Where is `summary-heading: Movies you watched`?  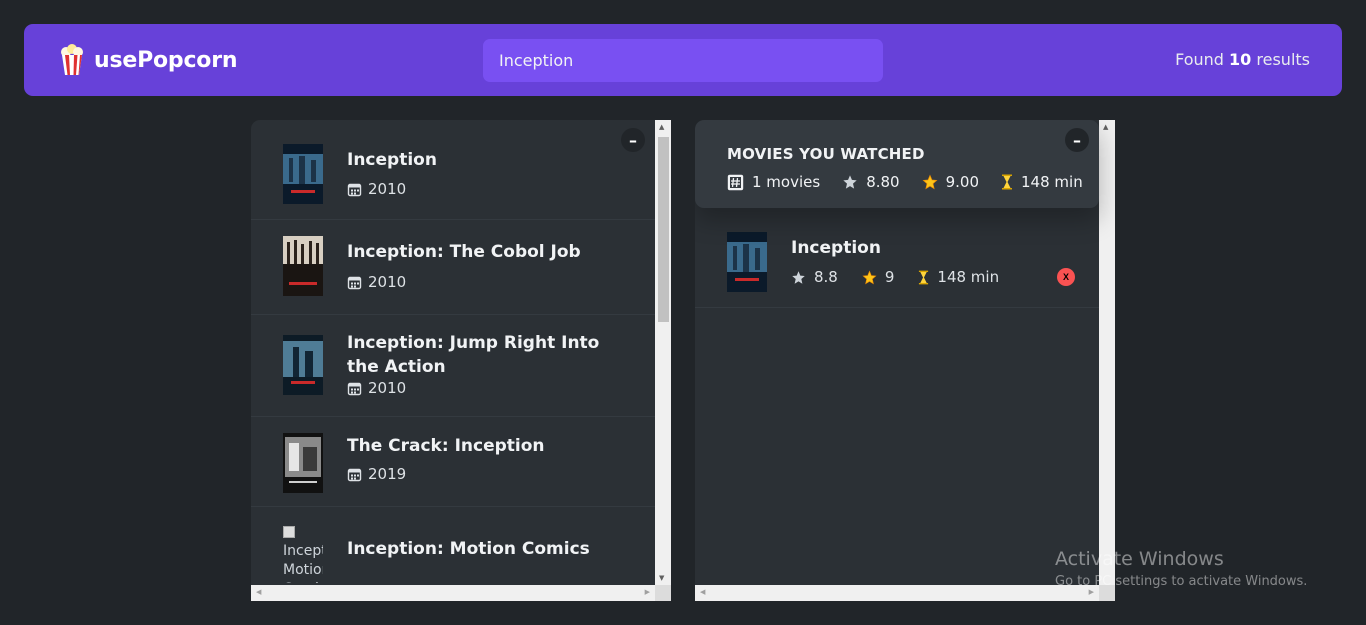
summary-heading: Movies you watched is located at coordinates (826, 154).